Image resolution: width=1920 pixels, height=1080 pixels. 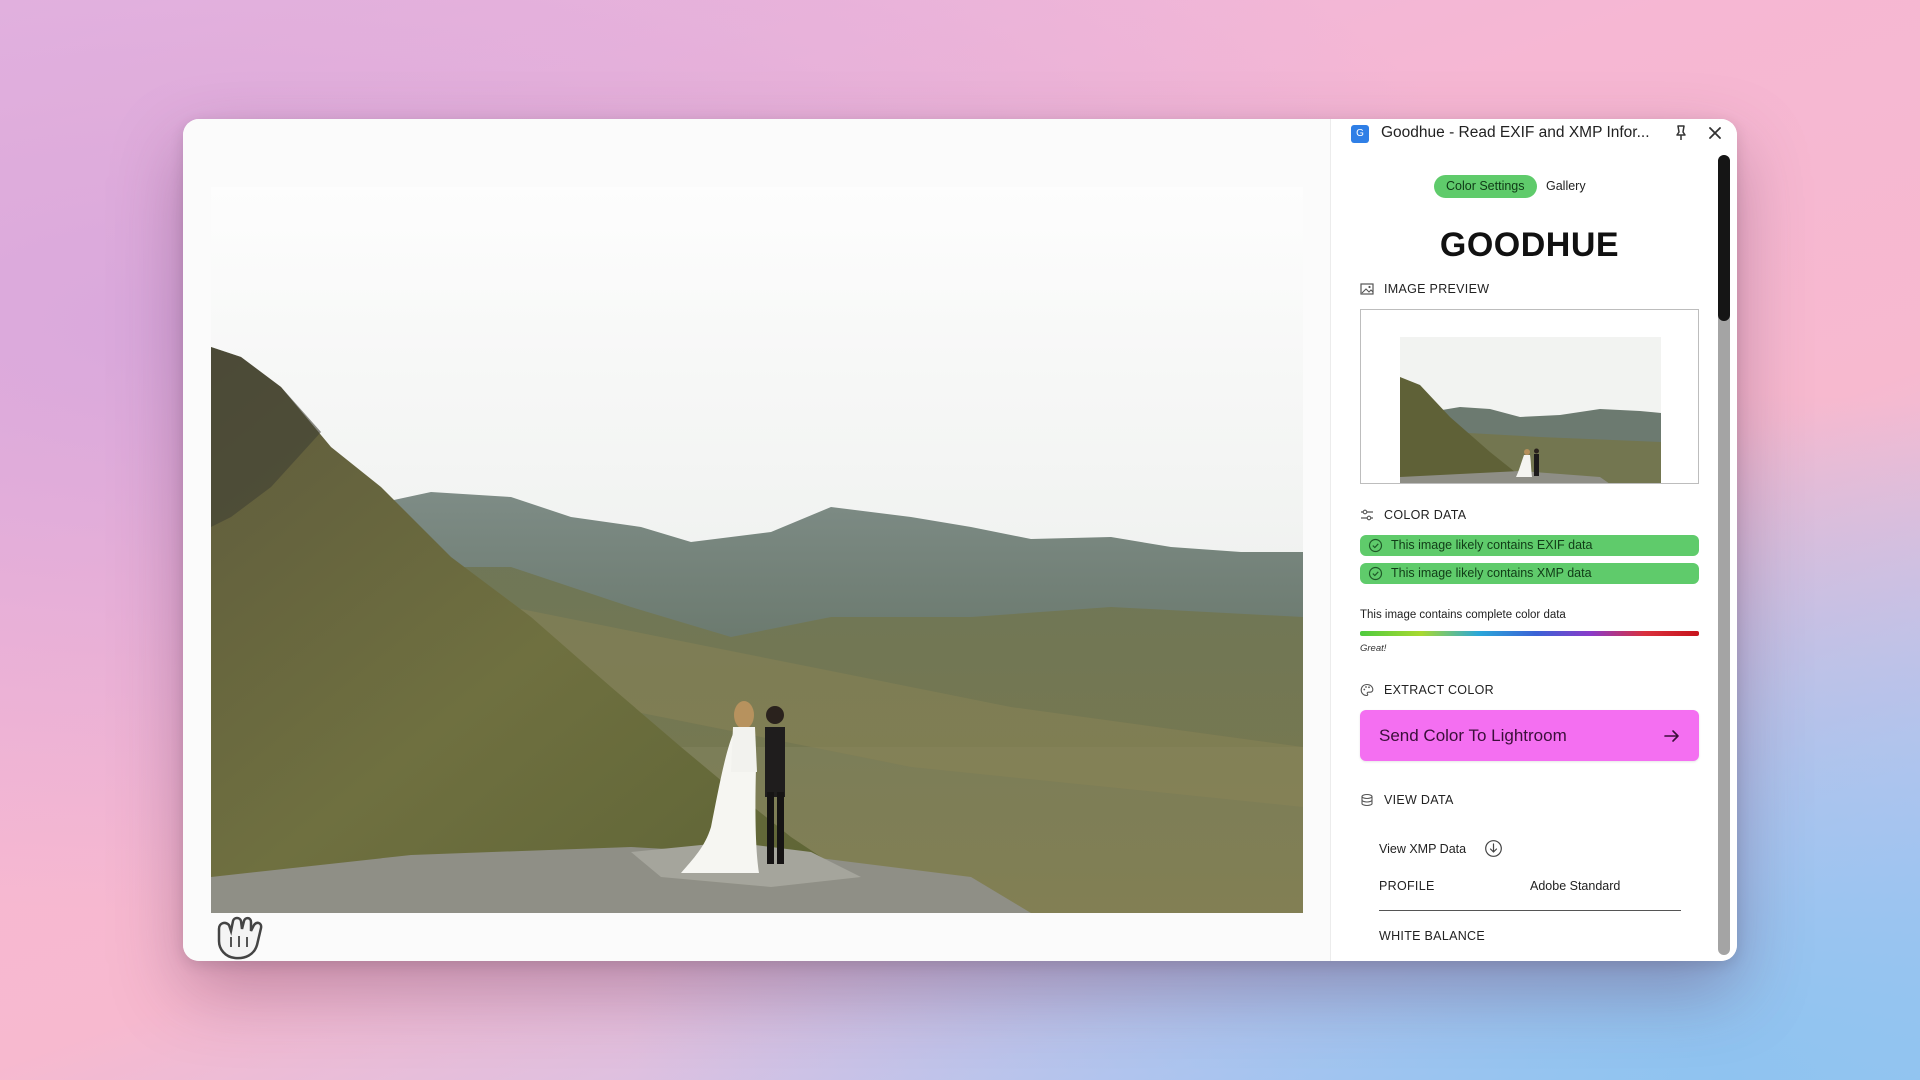 I want to click on white-balance-label: WHITE BALANCE, so click(x=1432, y=936).